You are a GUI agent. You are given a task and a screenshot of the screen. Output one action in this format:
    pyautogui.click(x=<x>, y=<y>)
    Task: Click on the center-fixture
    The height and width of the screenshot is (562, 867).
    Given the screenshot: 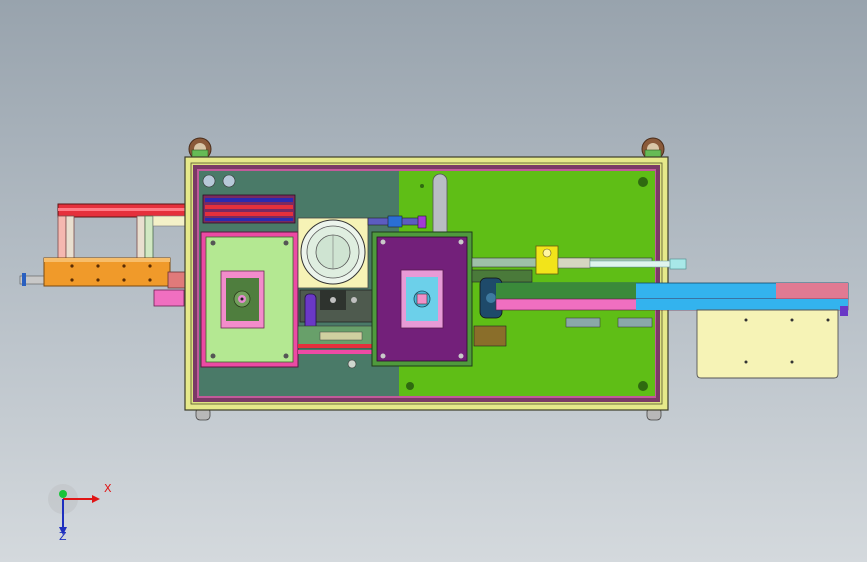 What is the action you would take?
    pyautogui.click(x=422, y=299)
    